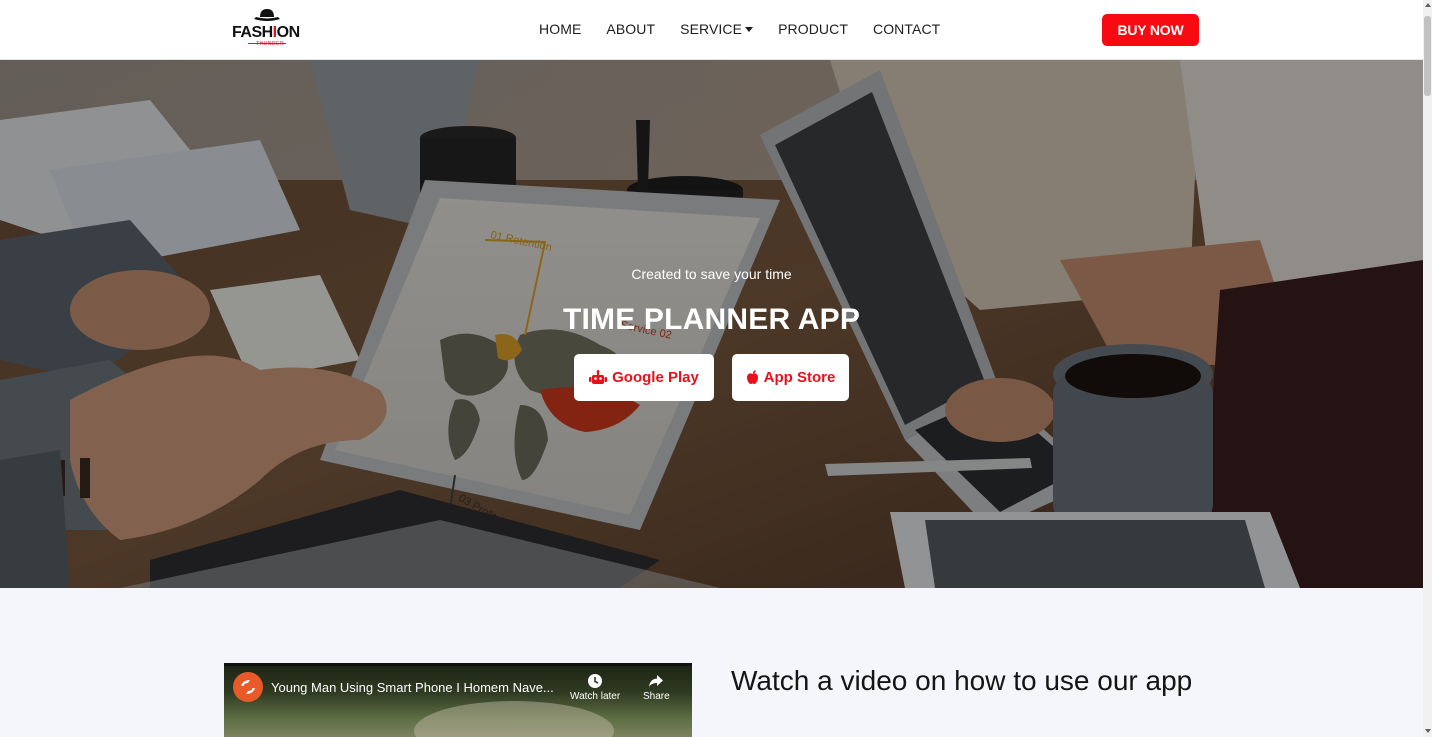 This screenshot has width=1432, height=737. Describe the element at coordinates (630, 29) in the screenshot. I see `nav-about: ABOUT` at that location.